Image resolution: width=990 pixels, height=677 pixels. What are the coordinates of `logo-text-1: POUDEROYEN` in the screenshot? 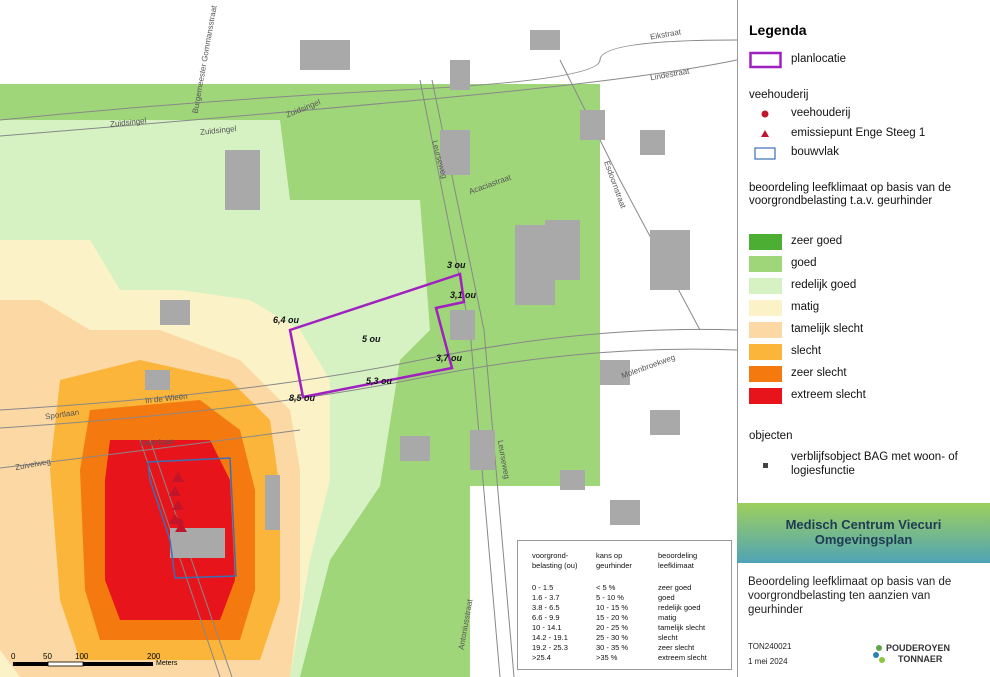 It's located at (918, 648).